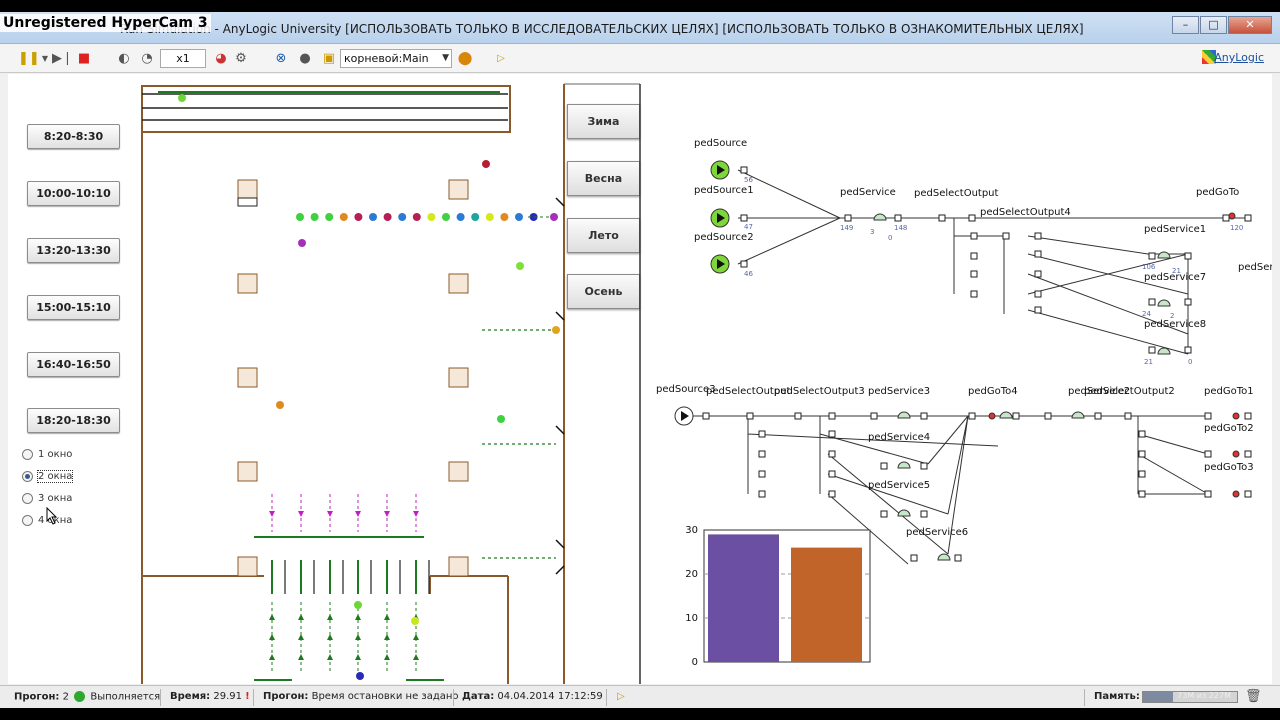 The height and width of the screenshot is (720, 1280). I want to click on radio-windows-2: 2 окна, so click(48, 476).